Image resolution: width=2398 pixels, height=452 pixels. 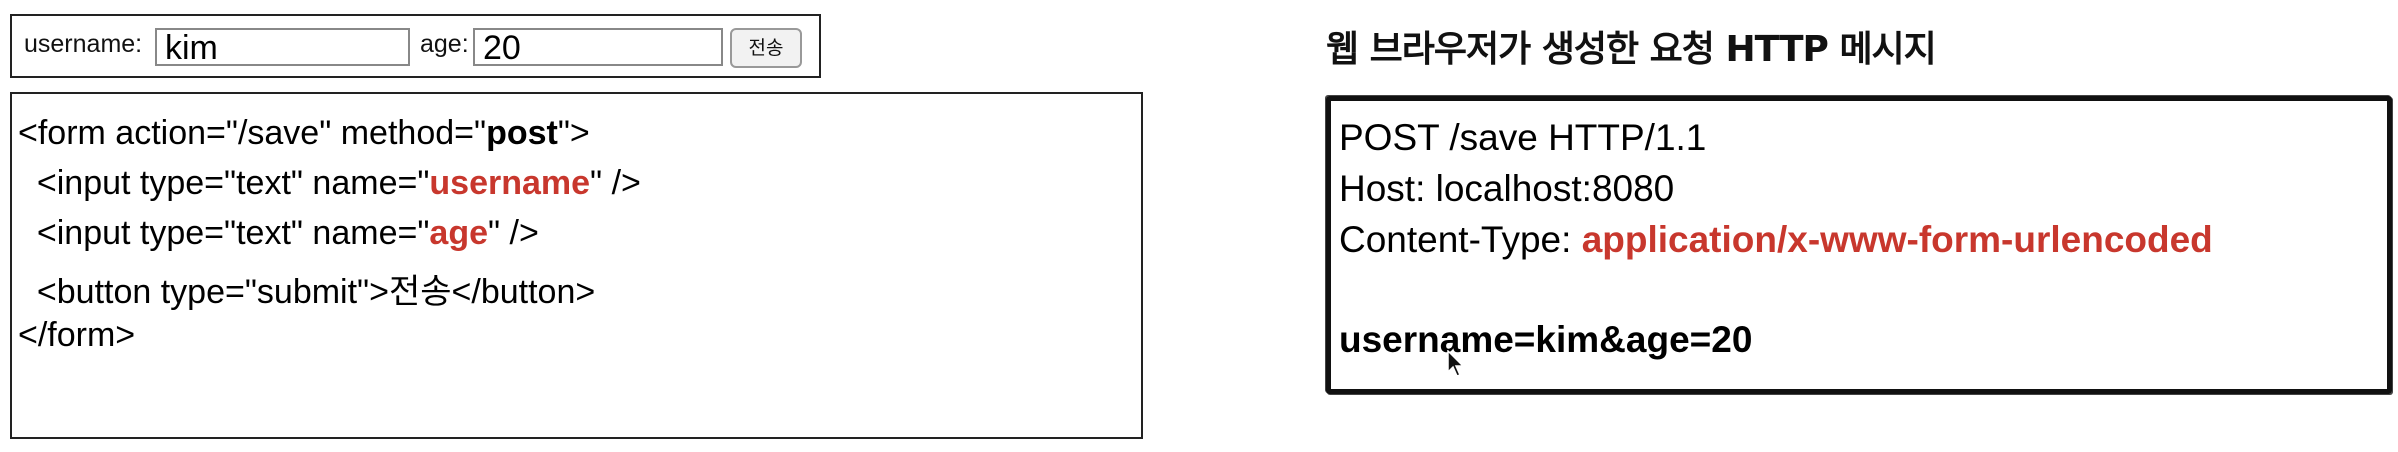 I want to click on code-line-age-input: <input type="text" name="age" />, so click(x=278, y=233).